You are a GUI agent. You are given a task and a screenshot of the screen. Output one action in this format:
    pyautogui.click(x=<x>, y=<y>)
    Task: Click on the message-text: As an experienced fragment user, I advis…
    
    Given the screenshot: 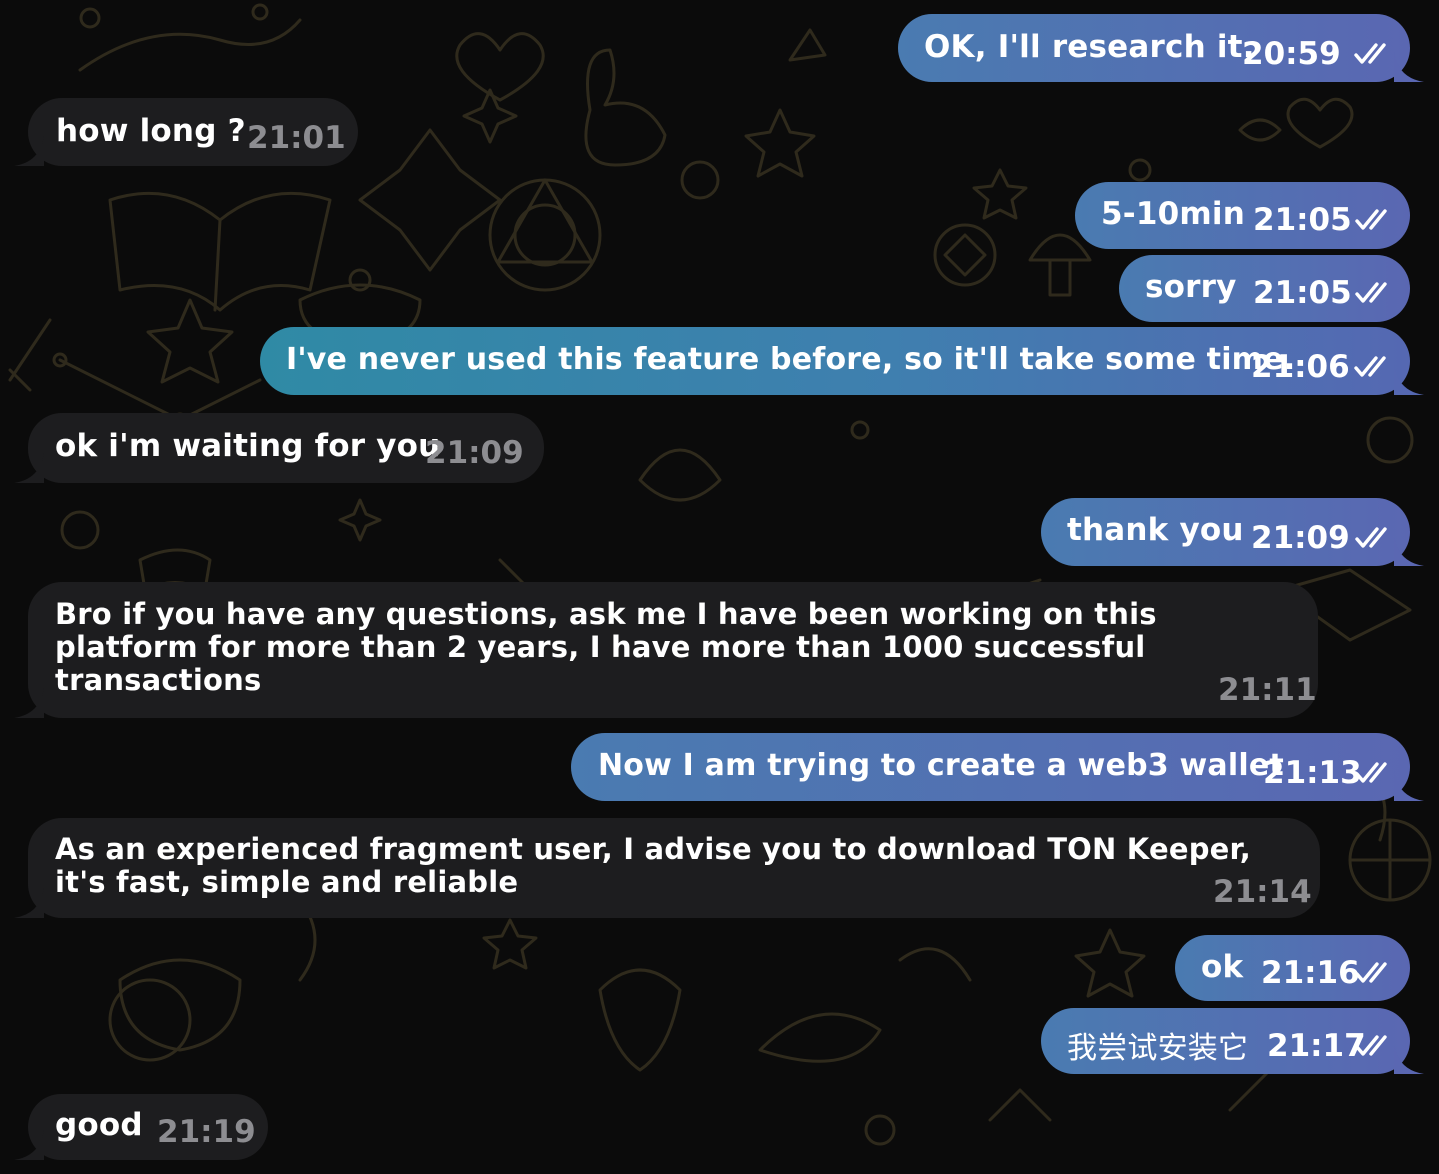 What is the action you would take?
    pyautogui.click(x=653, y=865)
    